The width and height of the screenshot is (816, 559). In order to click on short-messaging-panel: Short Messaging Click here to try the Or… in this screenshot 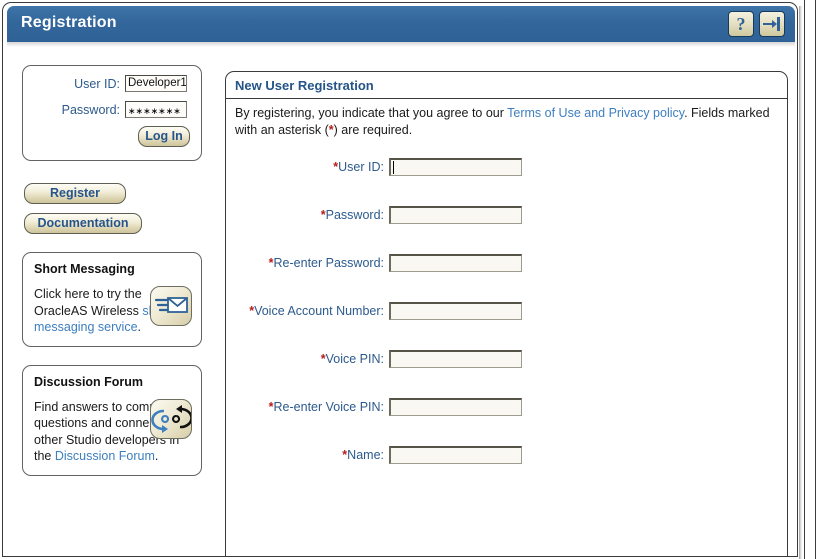, I will do `click(112, 299)`.